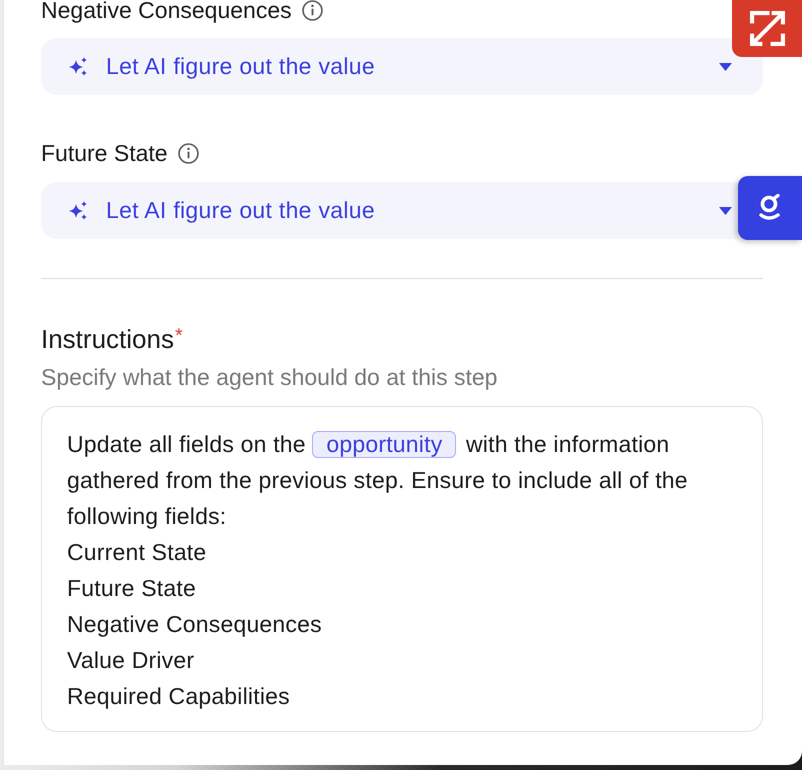 The image size is (802, 770). I want to click on instruction-text: Current State, so click(137, 552).